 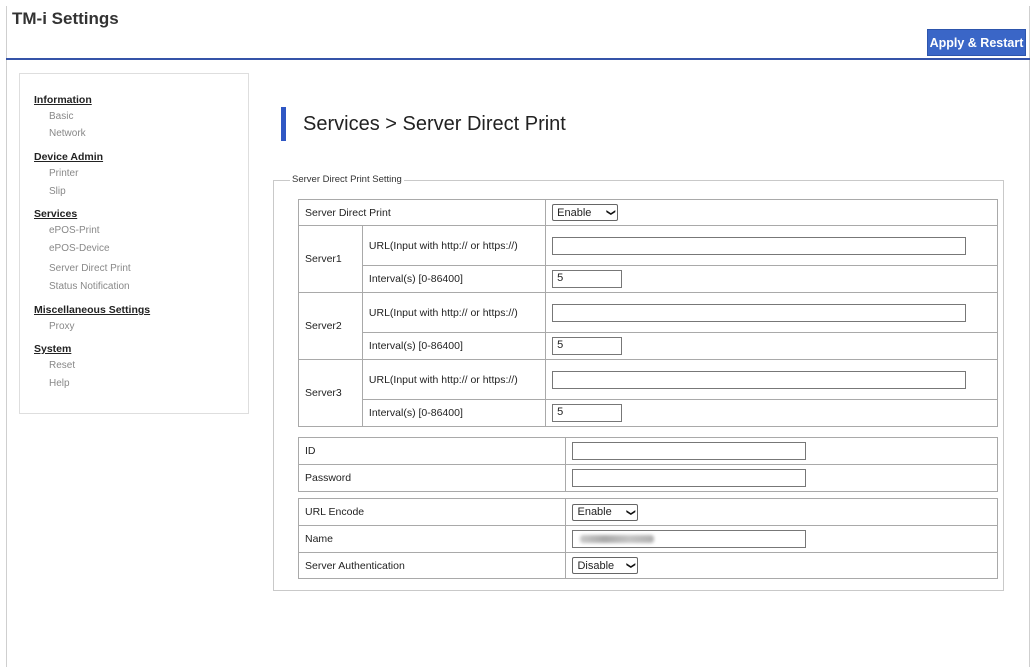 I want to click on nav-group-miscellaneous-settings: Miscellaneous Settings, so click(x=92, y=310).